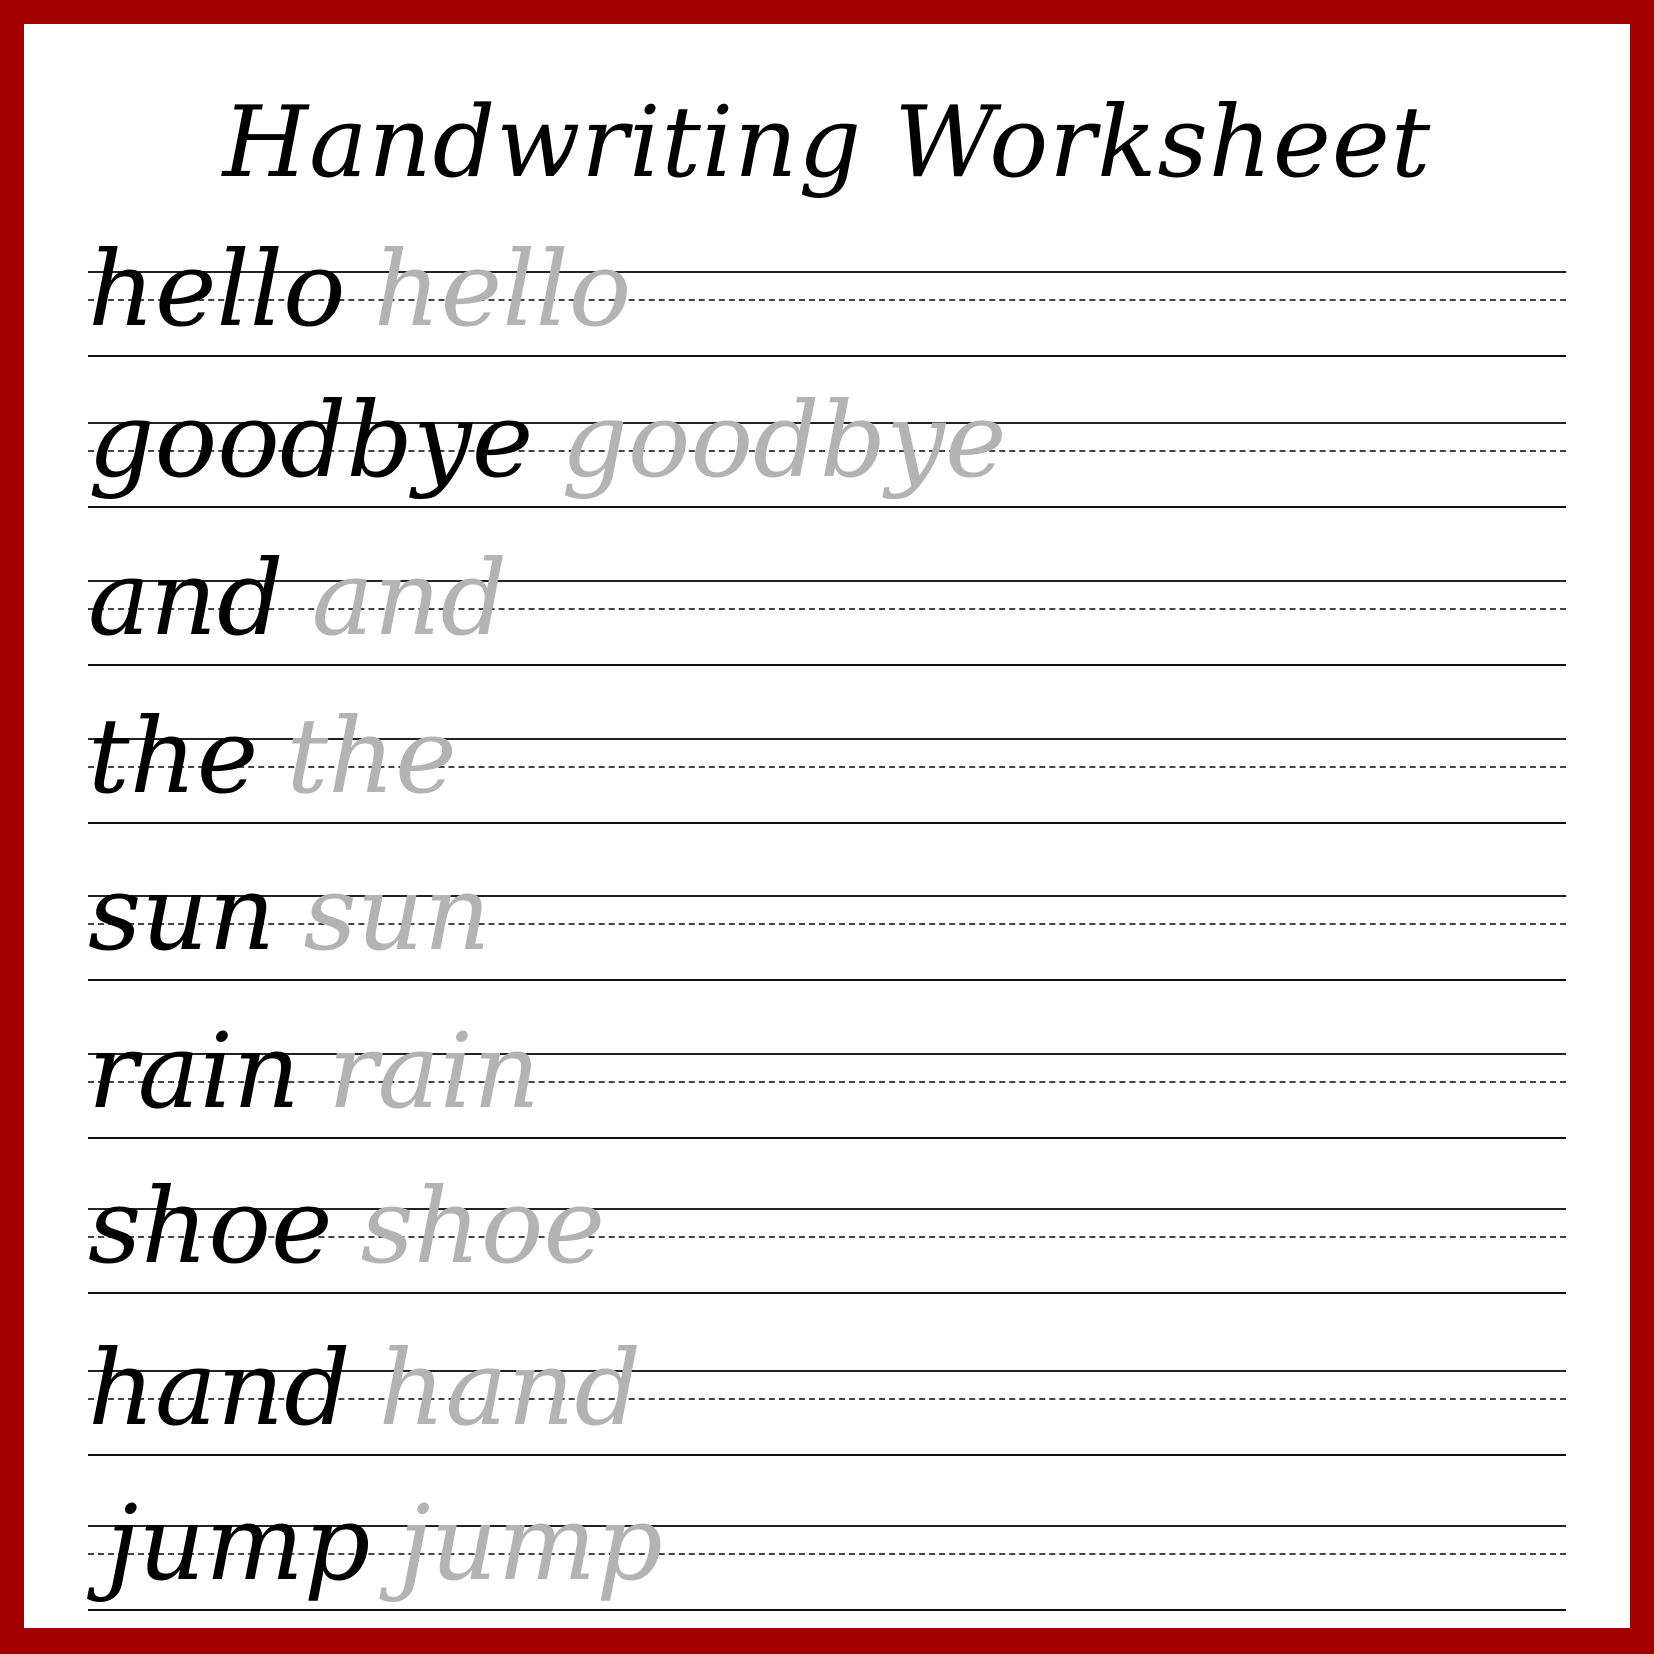 The width and height of the screenshot is (1654, 1654). I want to click on trace-word: hand, so click(510, 1388).